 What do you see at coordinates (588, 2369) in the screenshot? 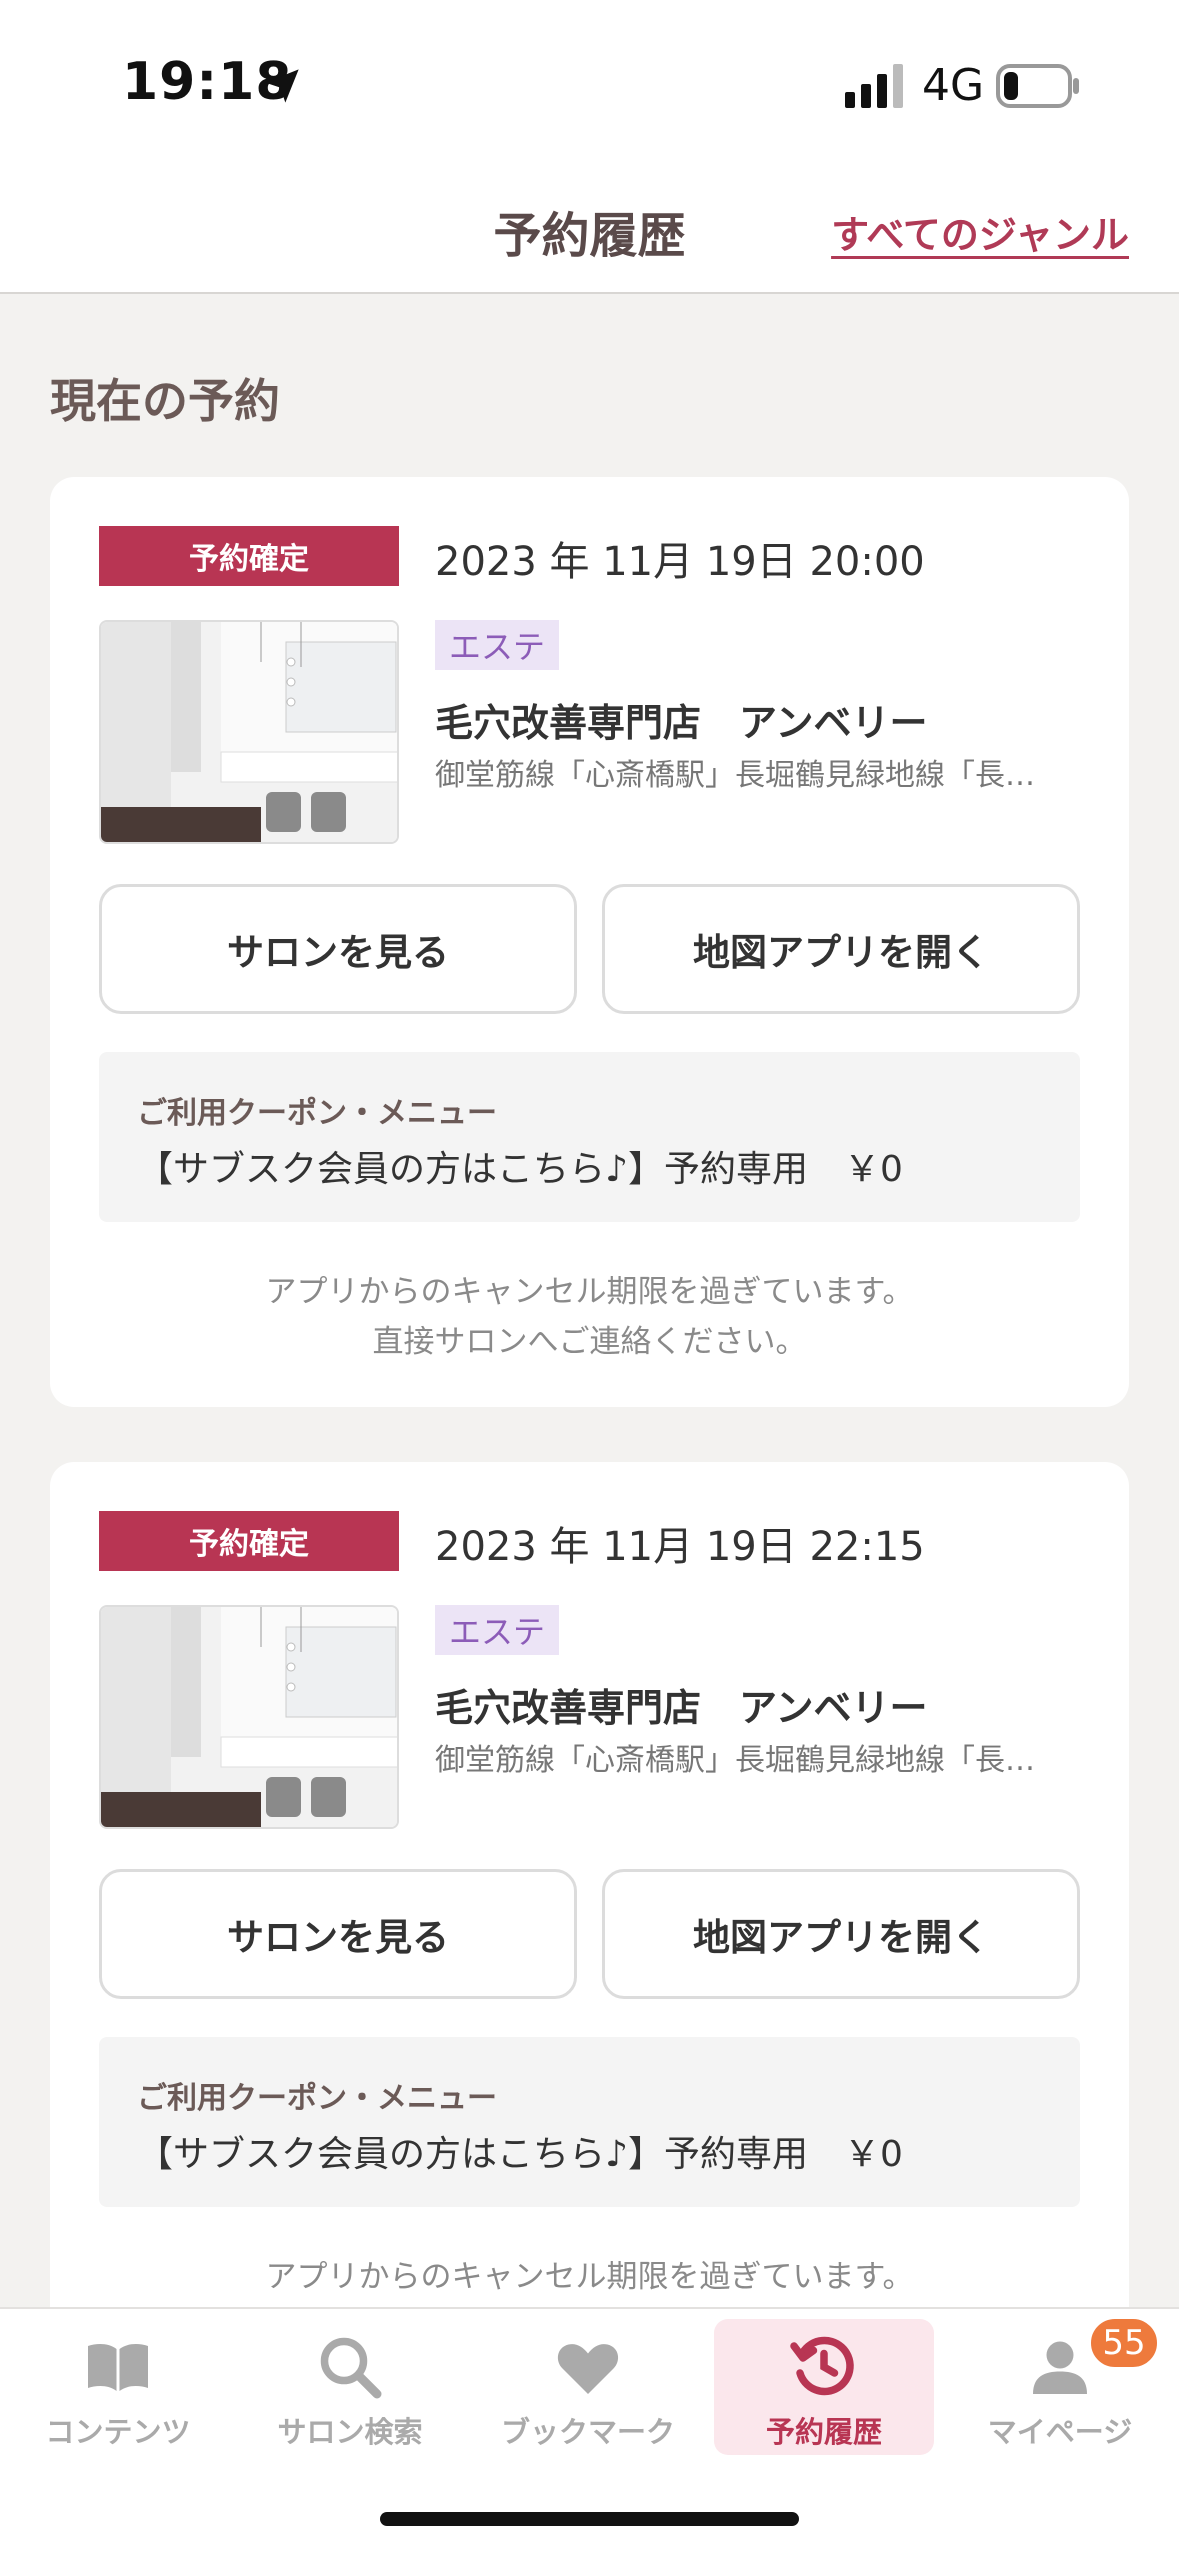
I see `heart-icon` at bounding box center [588, 2369].